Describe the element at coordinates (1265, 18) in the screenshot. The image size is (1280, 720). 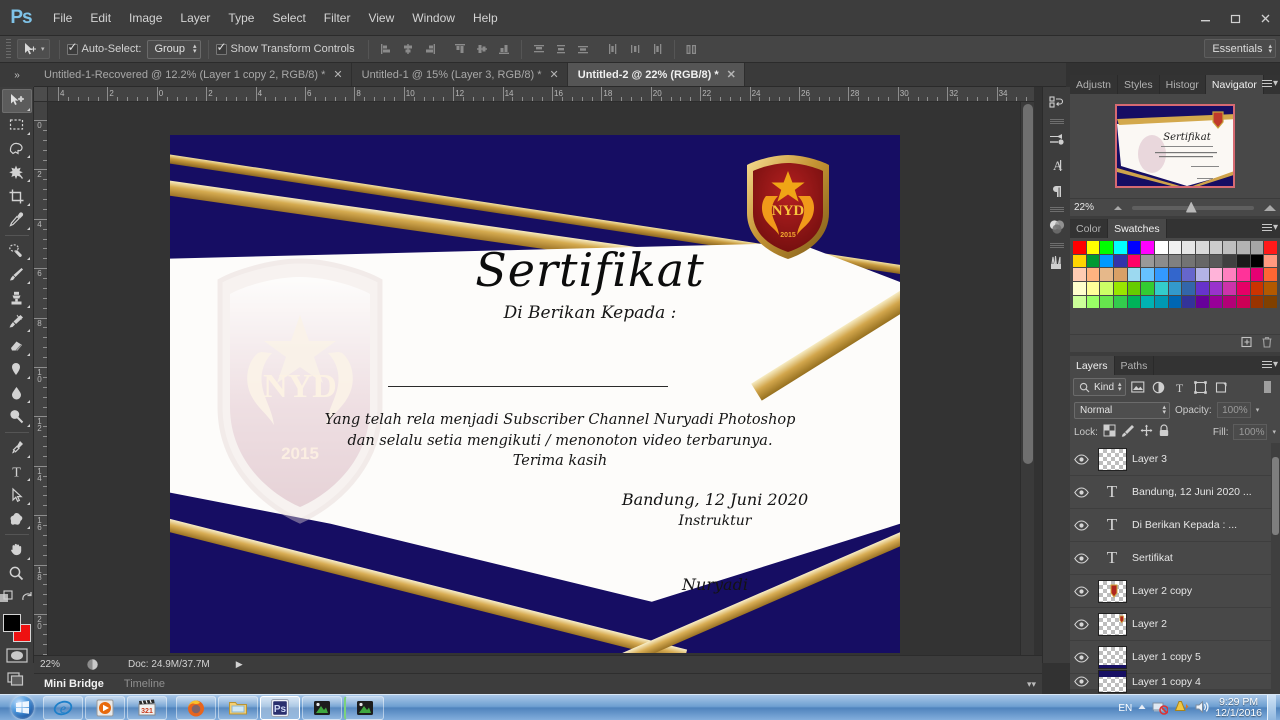
I see `close-button` at that location.